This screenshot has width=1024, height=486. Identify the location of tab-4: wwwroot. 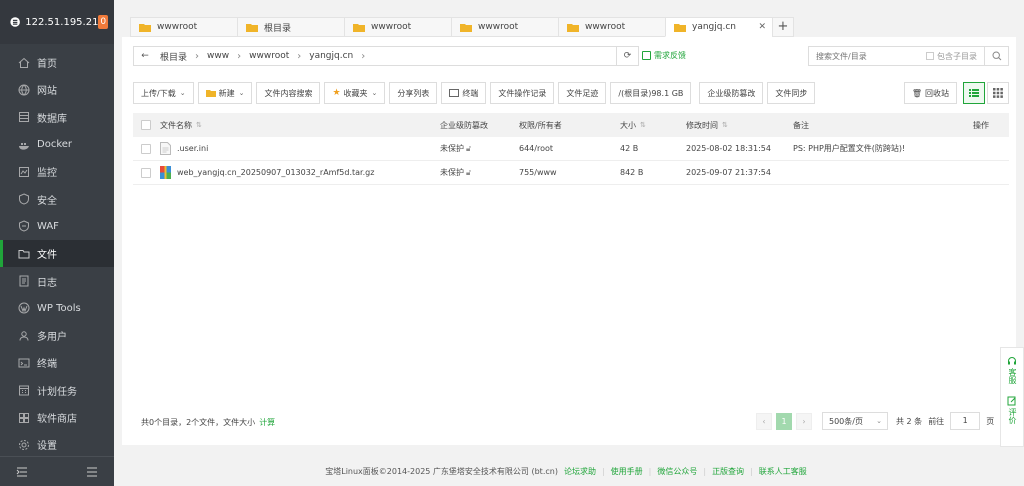
(611, 27).